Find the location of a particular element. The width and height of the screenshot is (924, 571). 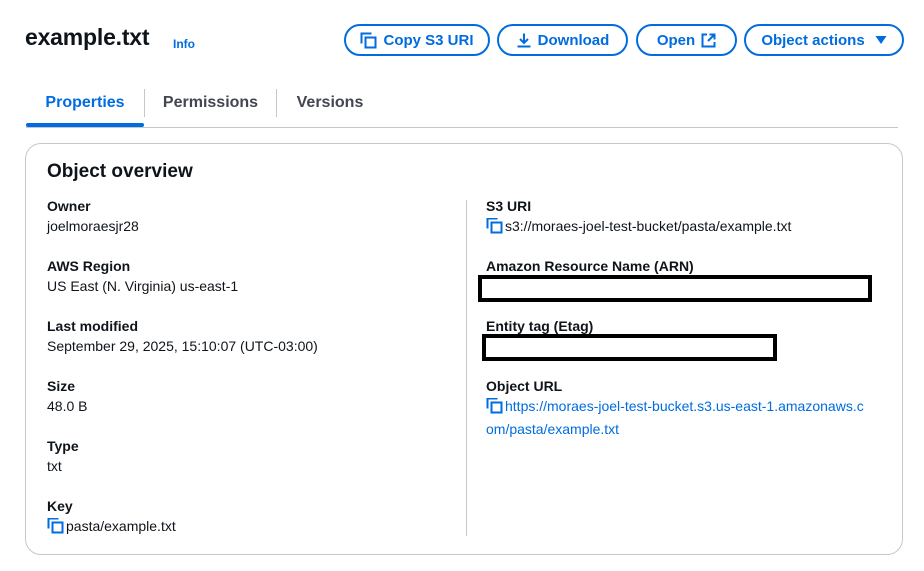

region-value: US East (N. Virginia) us-east-1 is located at coordinates (143, 286).